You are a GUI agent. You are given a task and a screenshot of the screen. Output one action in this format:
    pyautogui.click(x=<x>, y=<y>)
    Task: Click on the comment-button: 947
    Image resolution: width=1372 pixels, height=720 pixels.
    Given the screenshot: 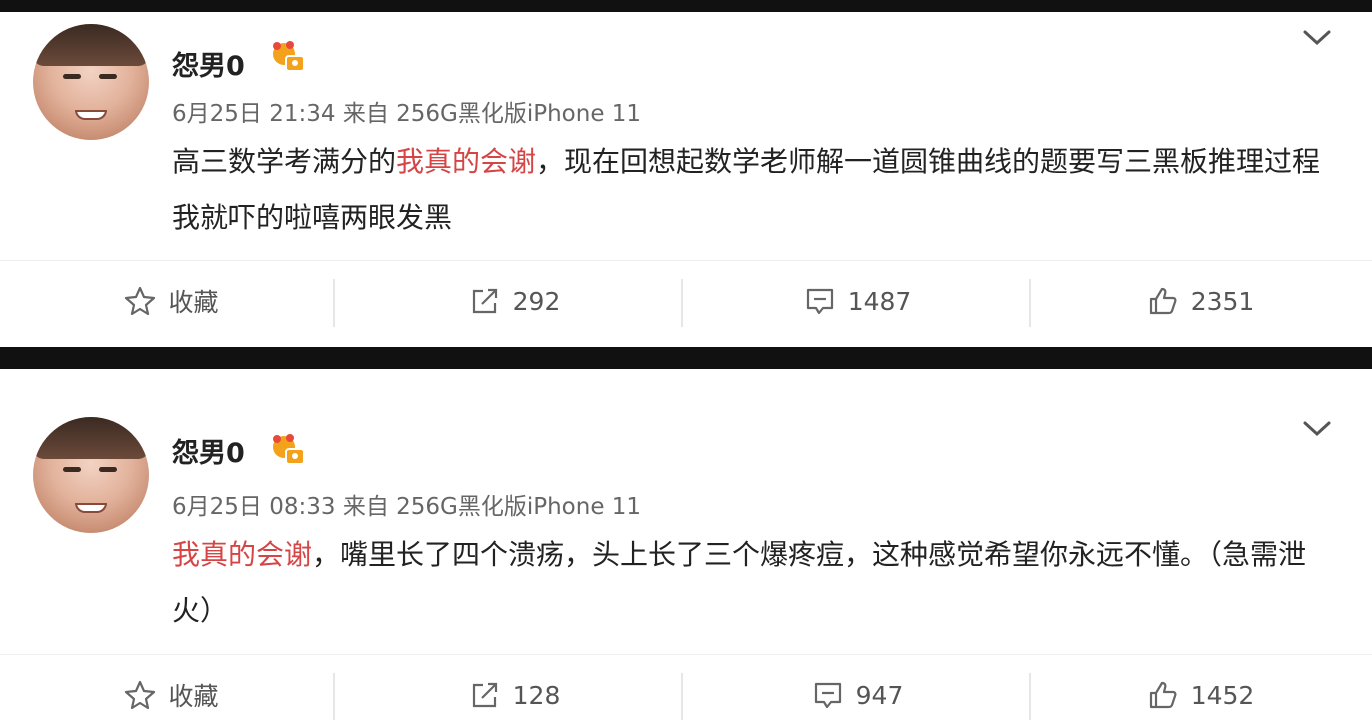 What is the action you would take?
    pyautogui.click(x=857, y=687)
    